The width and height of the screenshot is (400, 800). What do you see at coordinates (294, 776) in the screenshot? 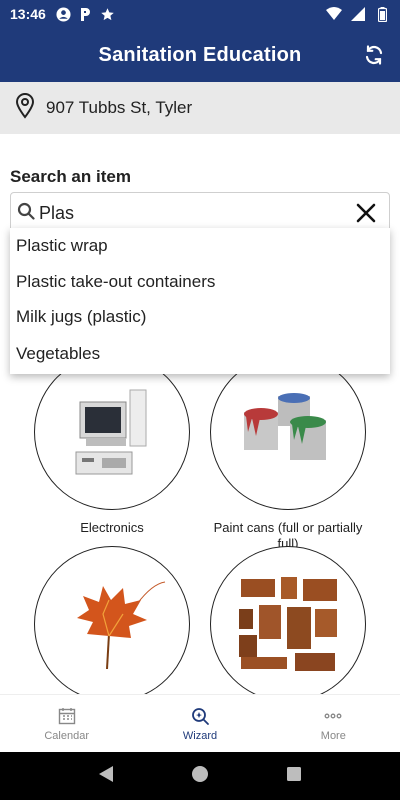
I see `recents-icon` at bounding box center [294, 776].